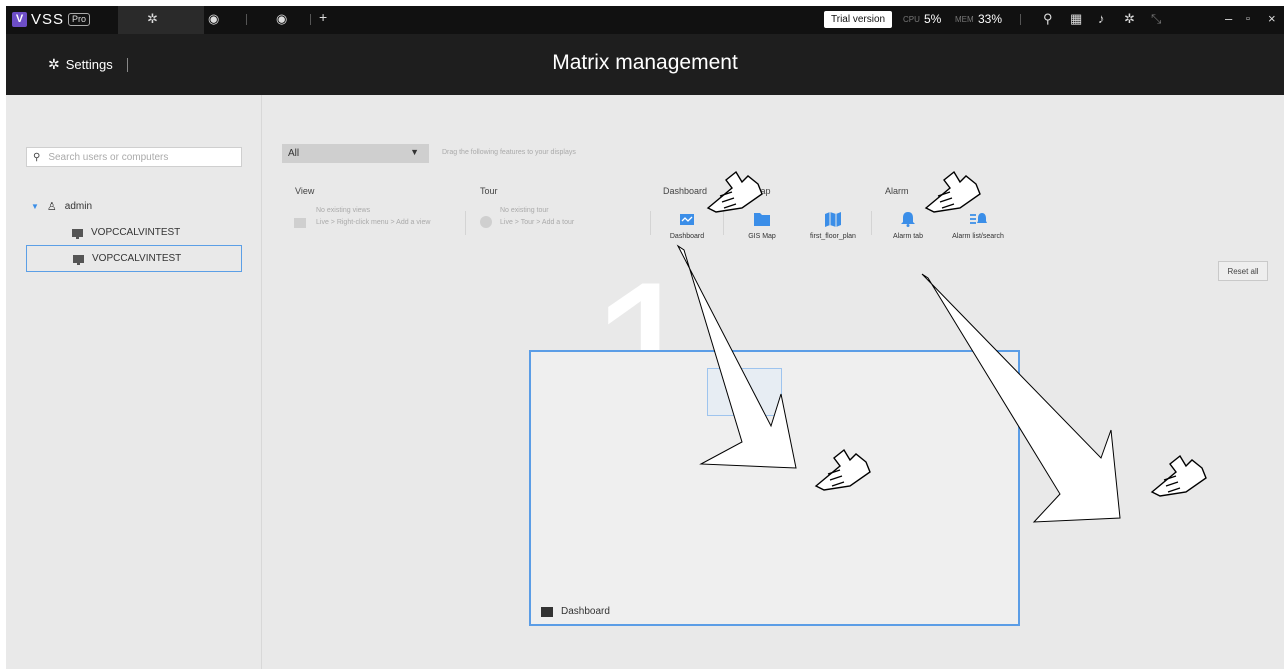 Image resolution: width=1288 pixels, height=669 pixels. Describe the element at coordinates (762, 191) in the screenshot. I see `category-map: Map` at that location.